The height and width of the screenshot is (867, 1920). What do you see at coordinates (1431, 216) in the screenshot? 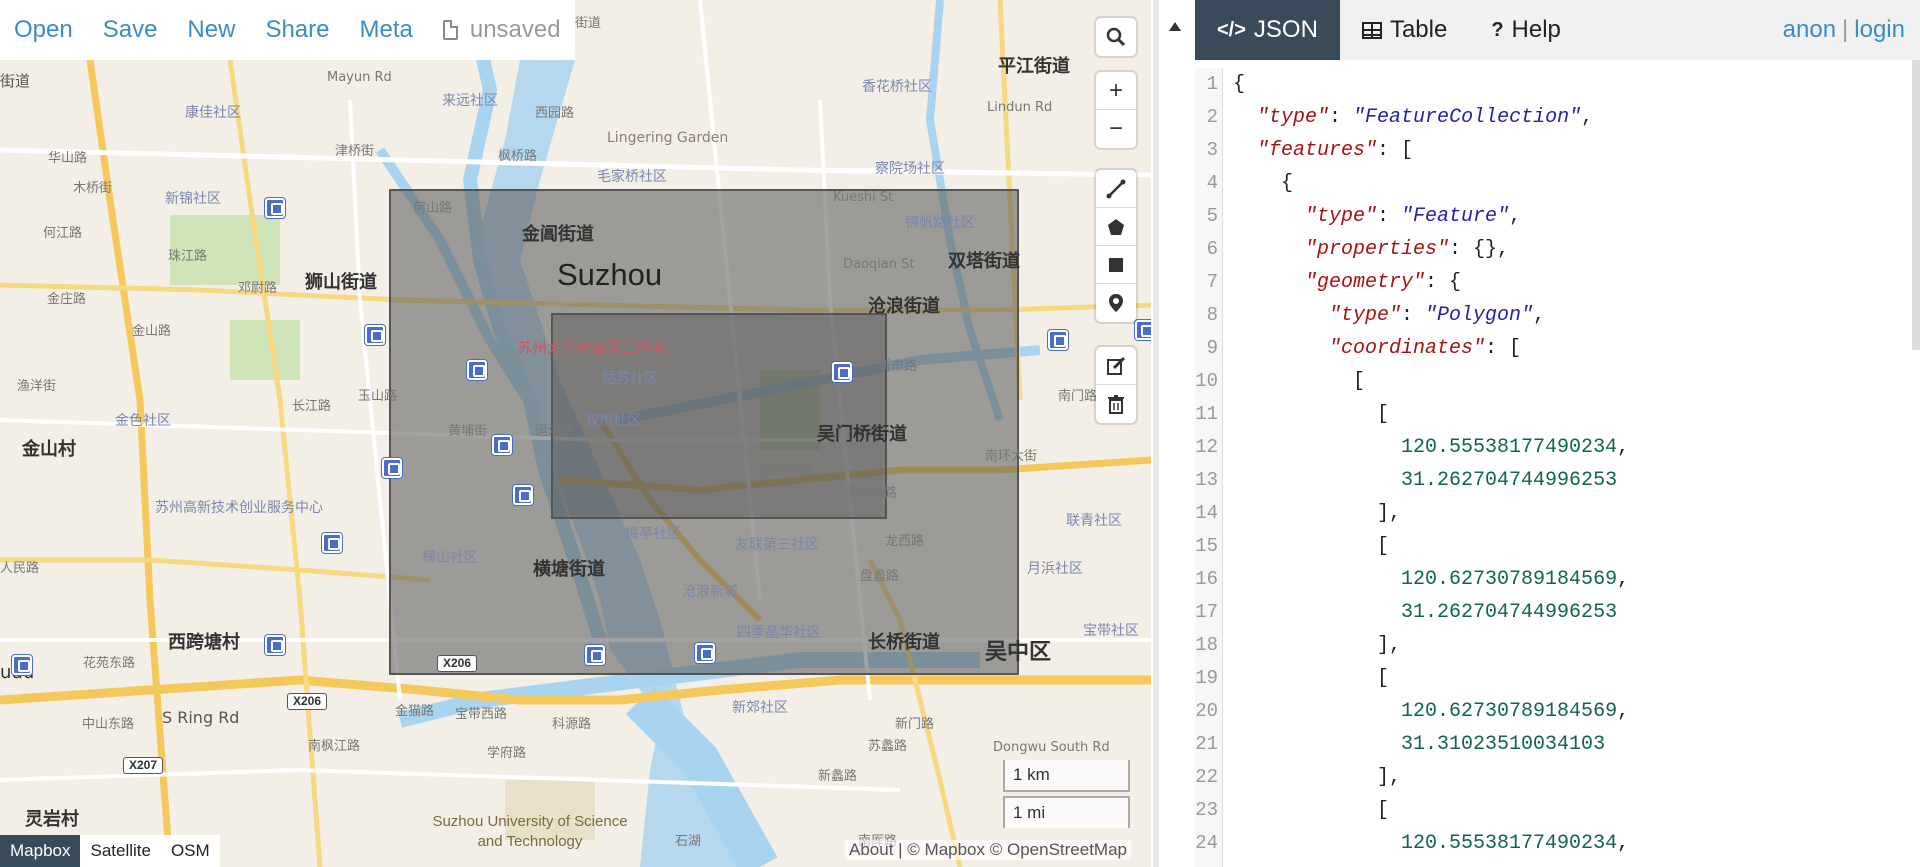
I see `code-line: "type": "Feature",` at bounding box center [1431, 216].